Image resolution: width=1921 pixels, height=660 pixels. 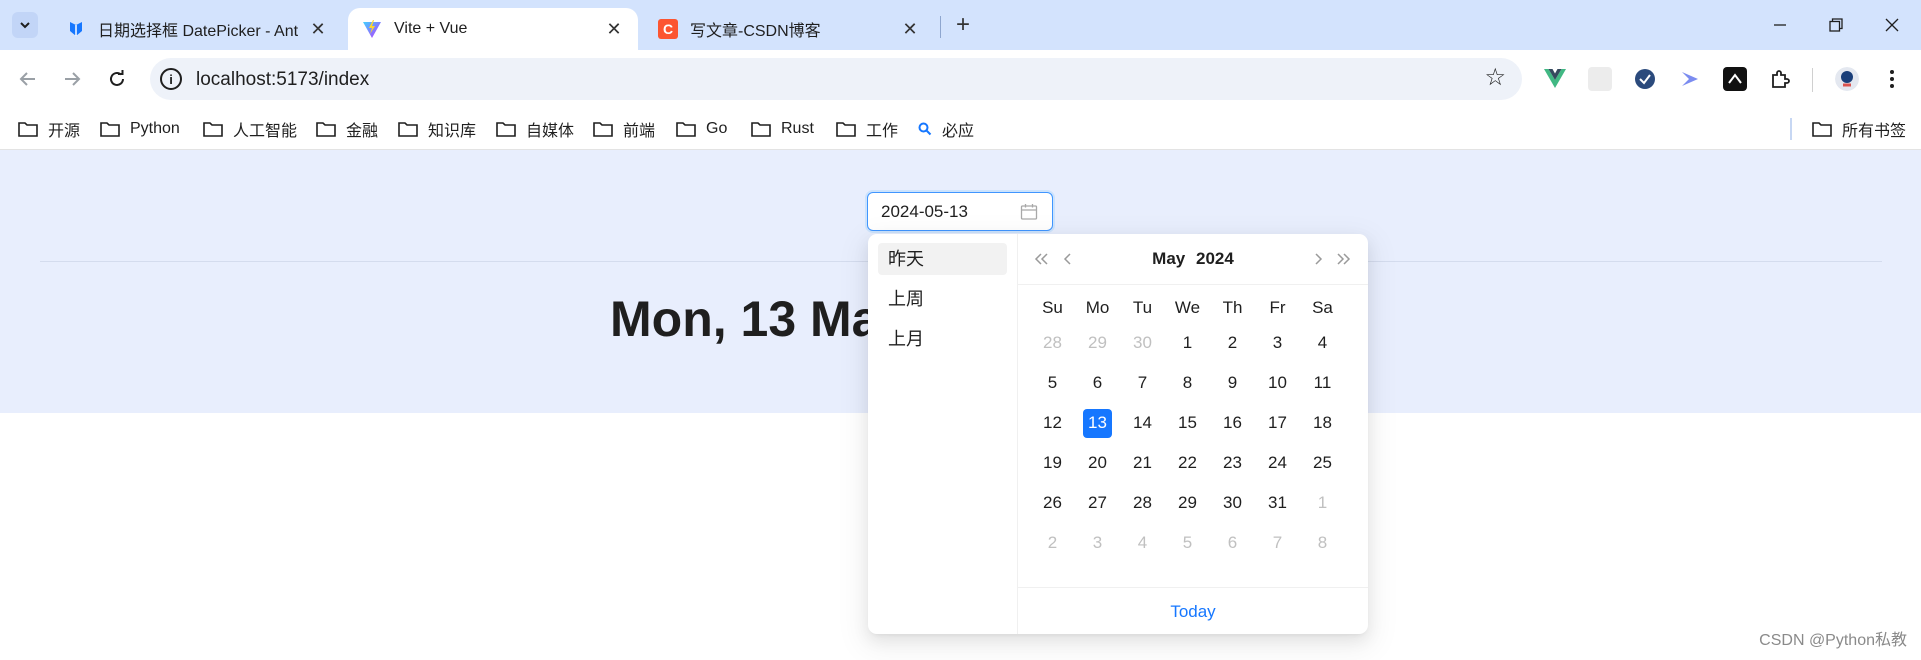 I want to click on preset-last-month: 上月, so click(x=942, y=339).